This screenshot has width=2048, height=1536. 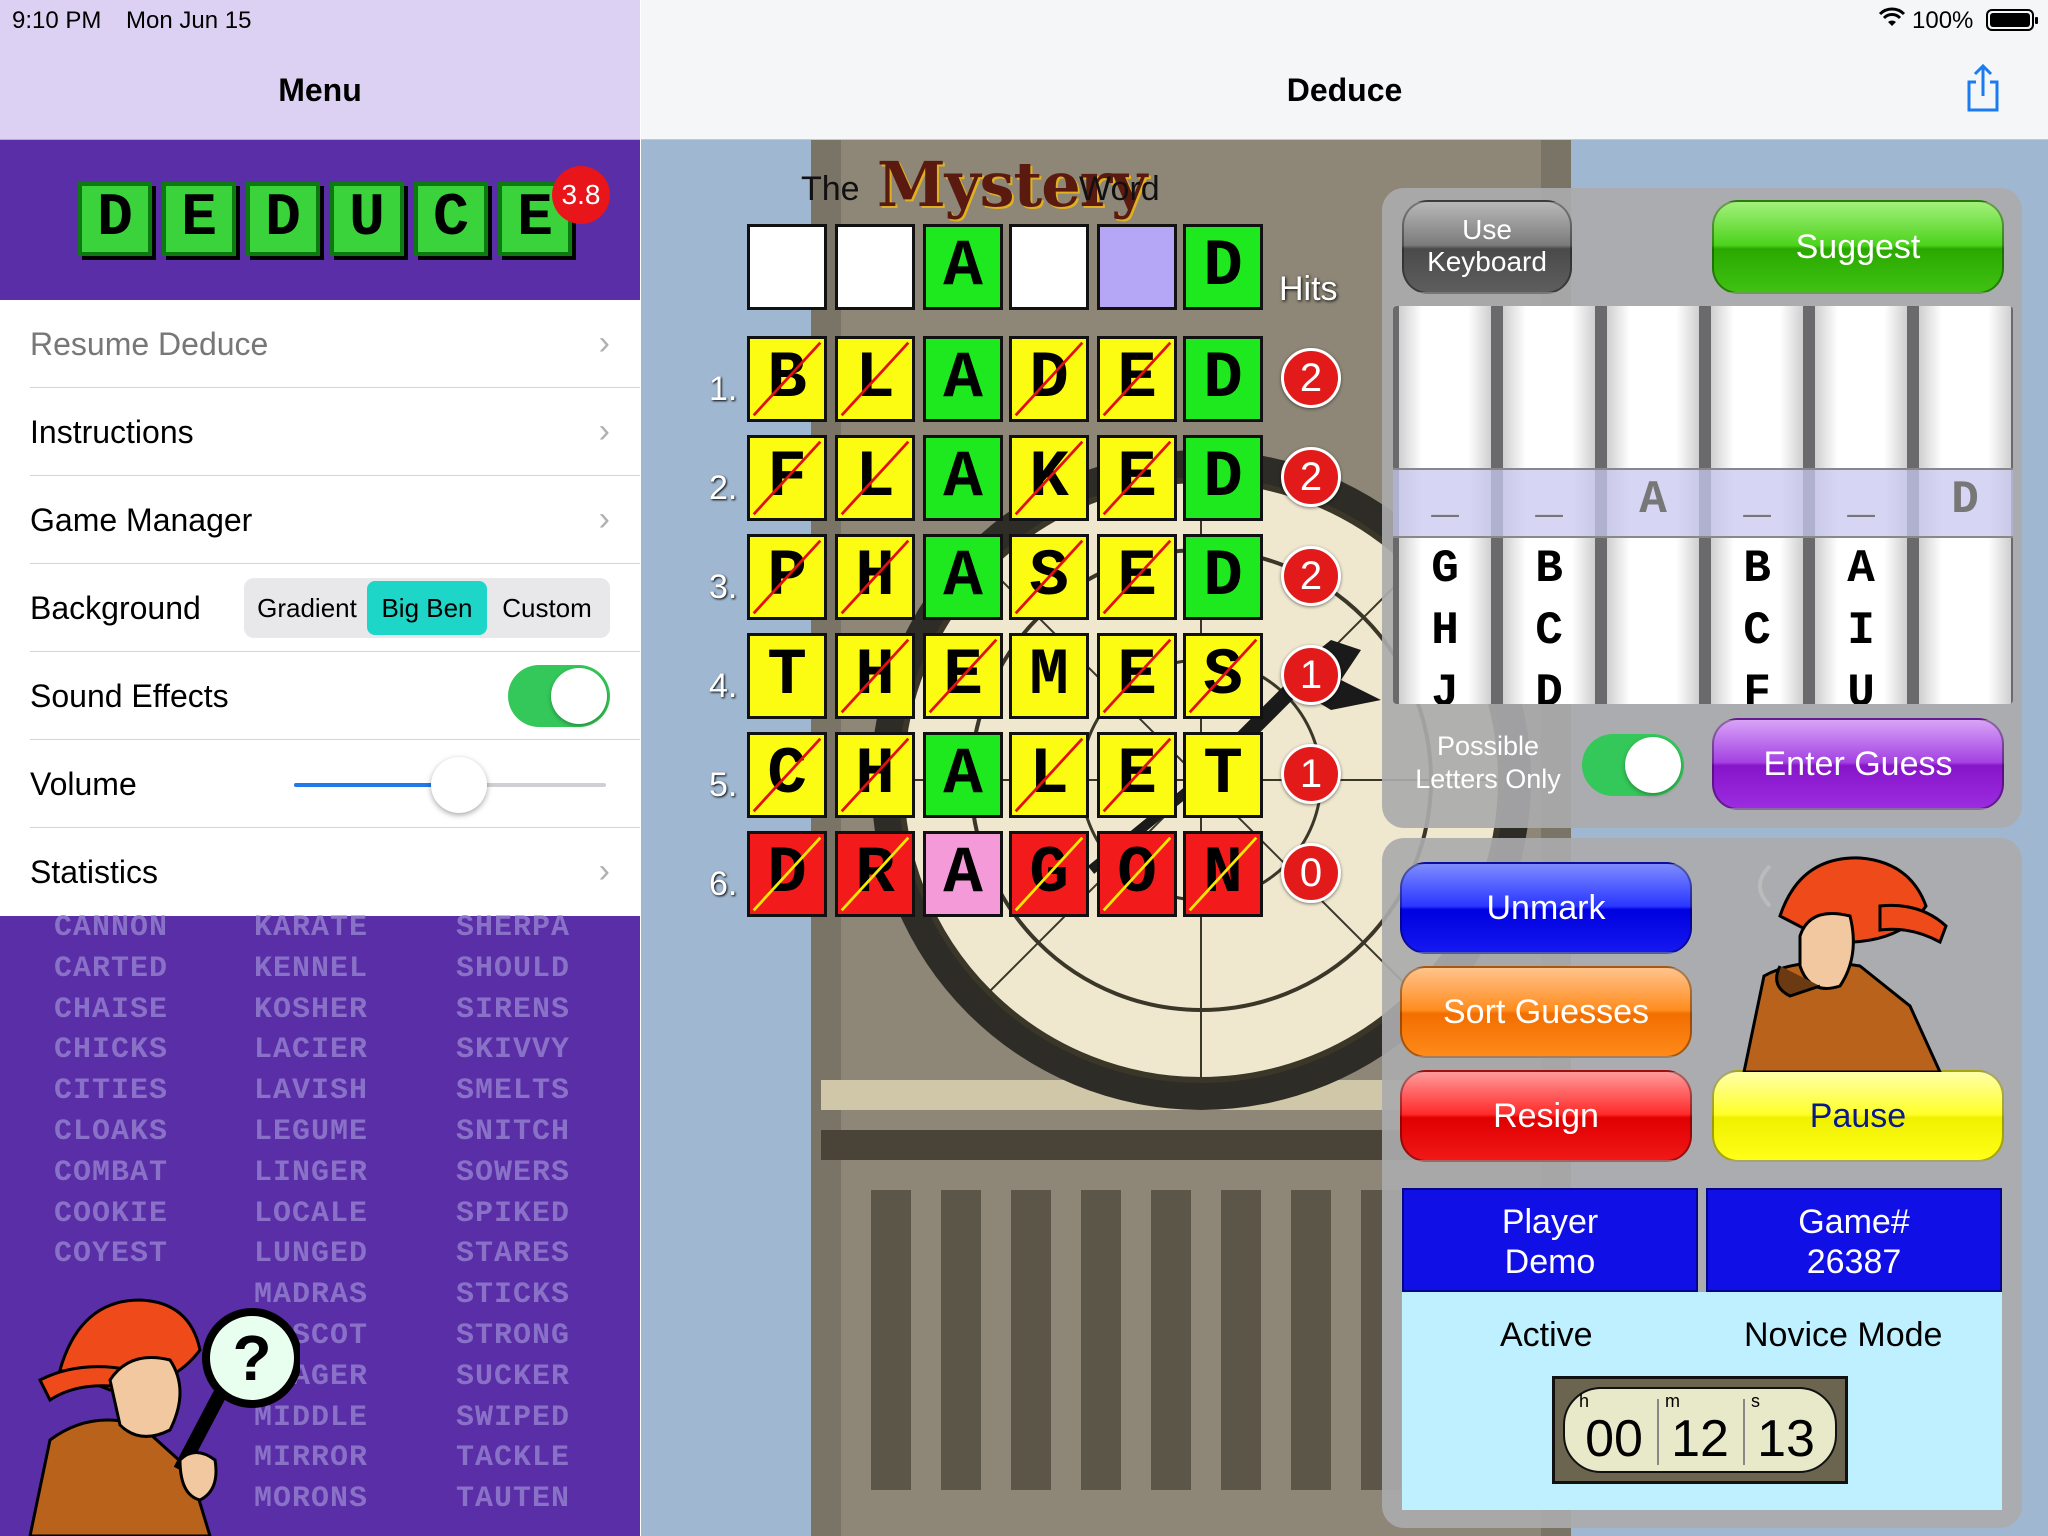 I want to click on guess-letter-cell: B, so click(x=787, y=379).